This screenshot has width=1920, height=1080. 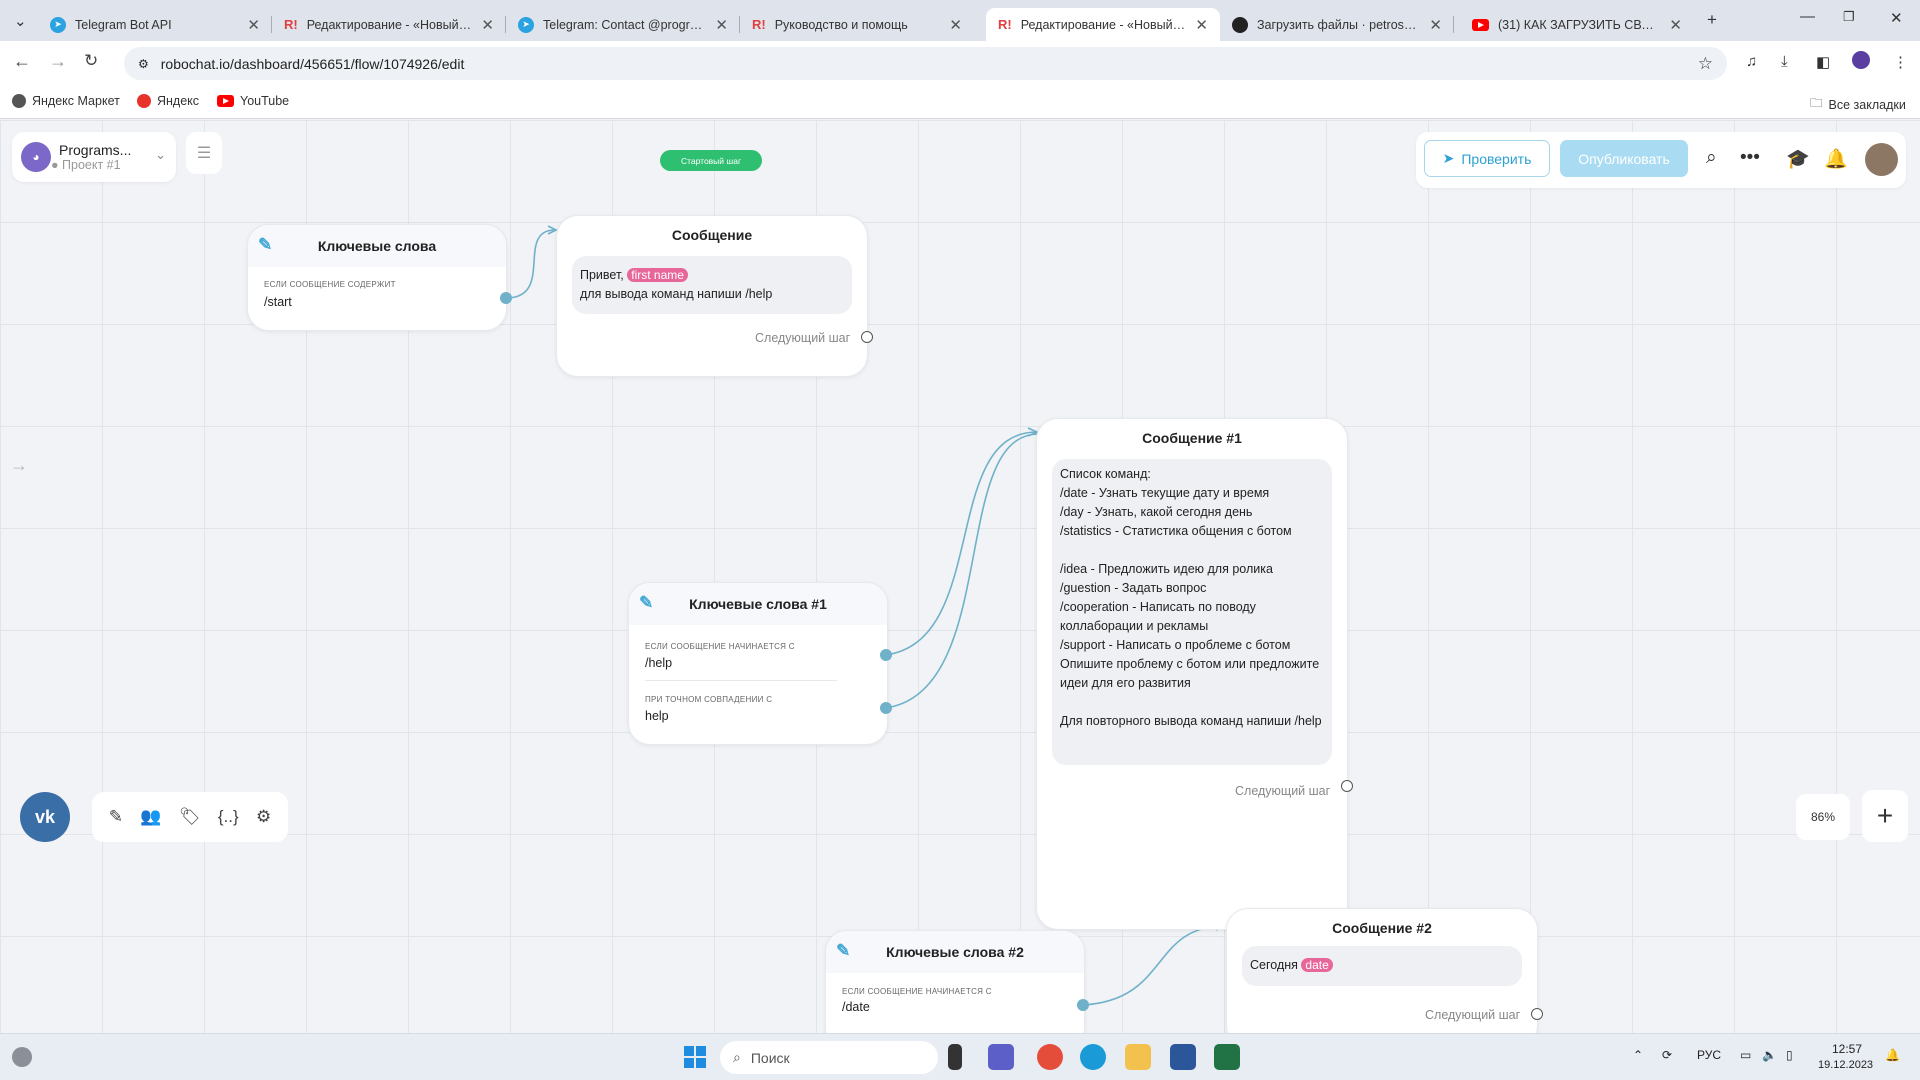 What do you see at coordinates (22, 61) in the screenshot?
I see `back-icon: ←` at bounding box center [22, 61].